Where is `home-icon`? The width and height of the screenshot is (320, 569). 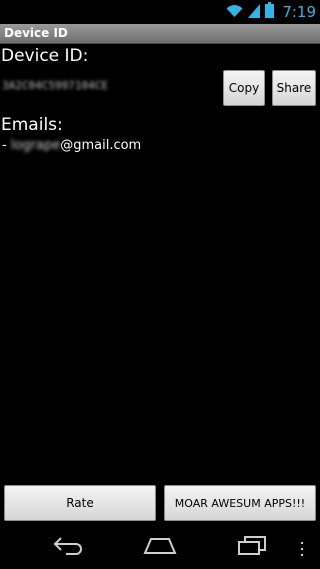 home-icon is located at coordinates (160, 547).